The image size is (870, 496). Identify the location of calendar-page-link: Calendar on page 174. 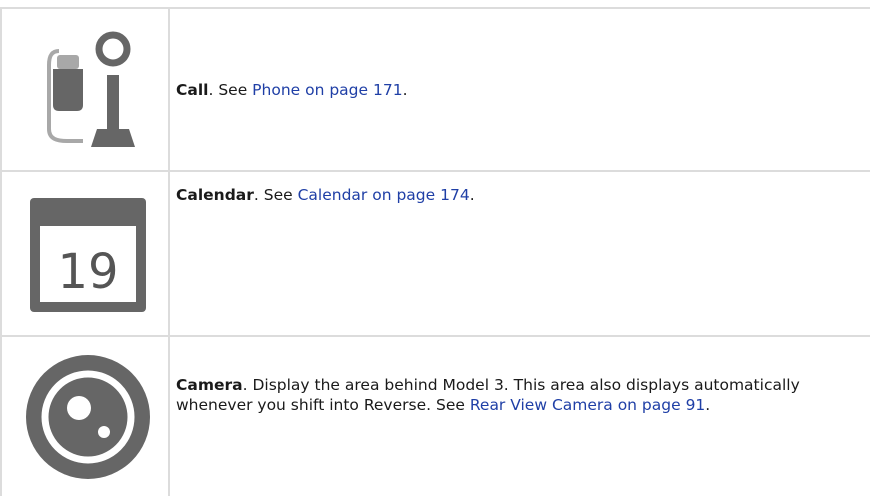
(384, 195).